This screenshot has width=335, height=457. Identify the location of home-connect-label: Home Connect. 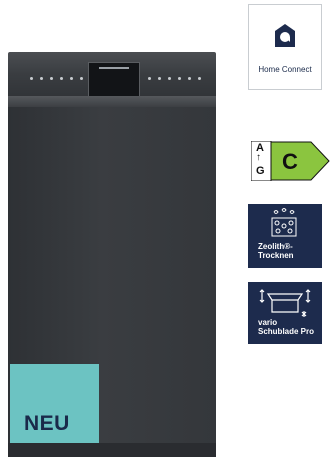
(285, 69).